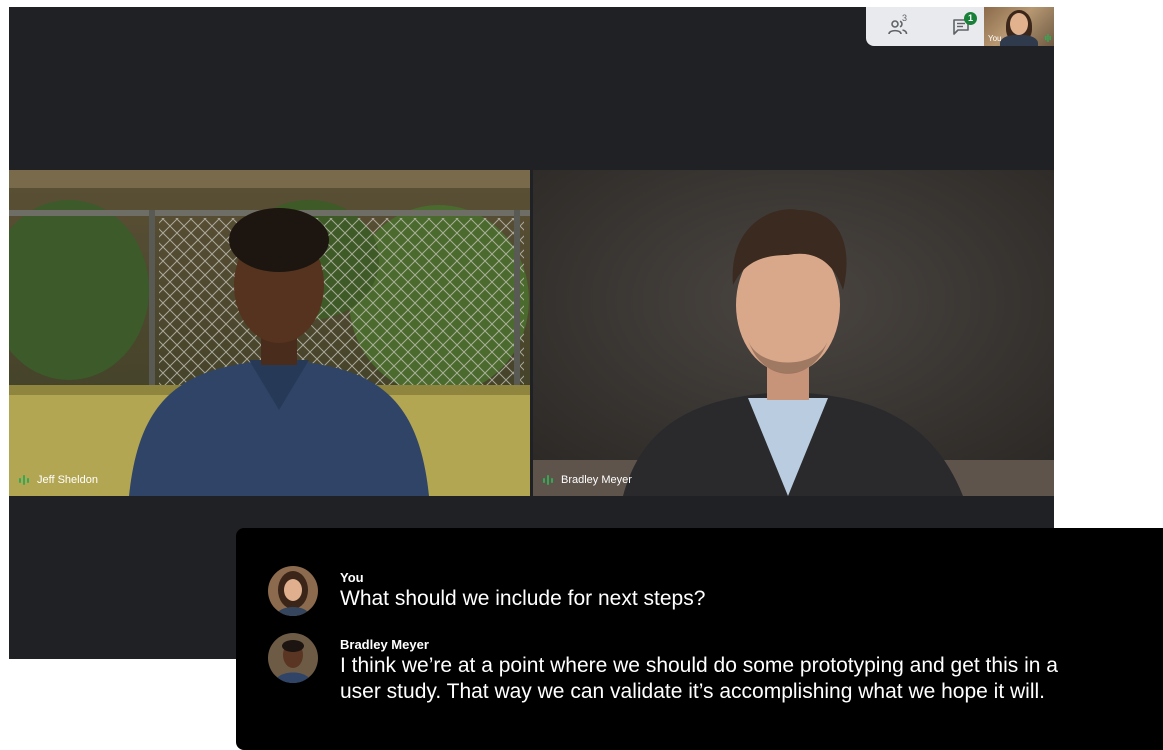 This screenshot has height=750, width=1163. I want to click on self-view-face, so click(1019, 24).